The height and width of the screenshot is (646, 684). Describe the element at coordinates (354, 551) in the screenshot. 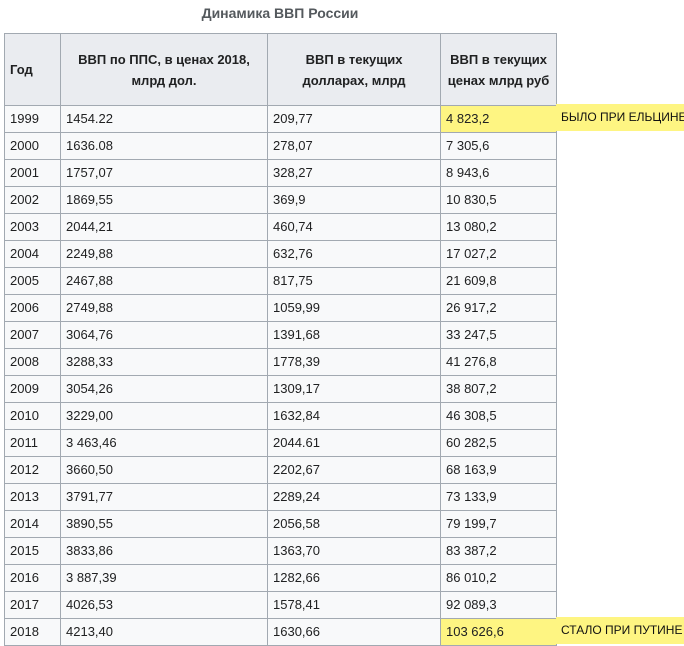

I see `cell-usd: 1363,70` at that location.